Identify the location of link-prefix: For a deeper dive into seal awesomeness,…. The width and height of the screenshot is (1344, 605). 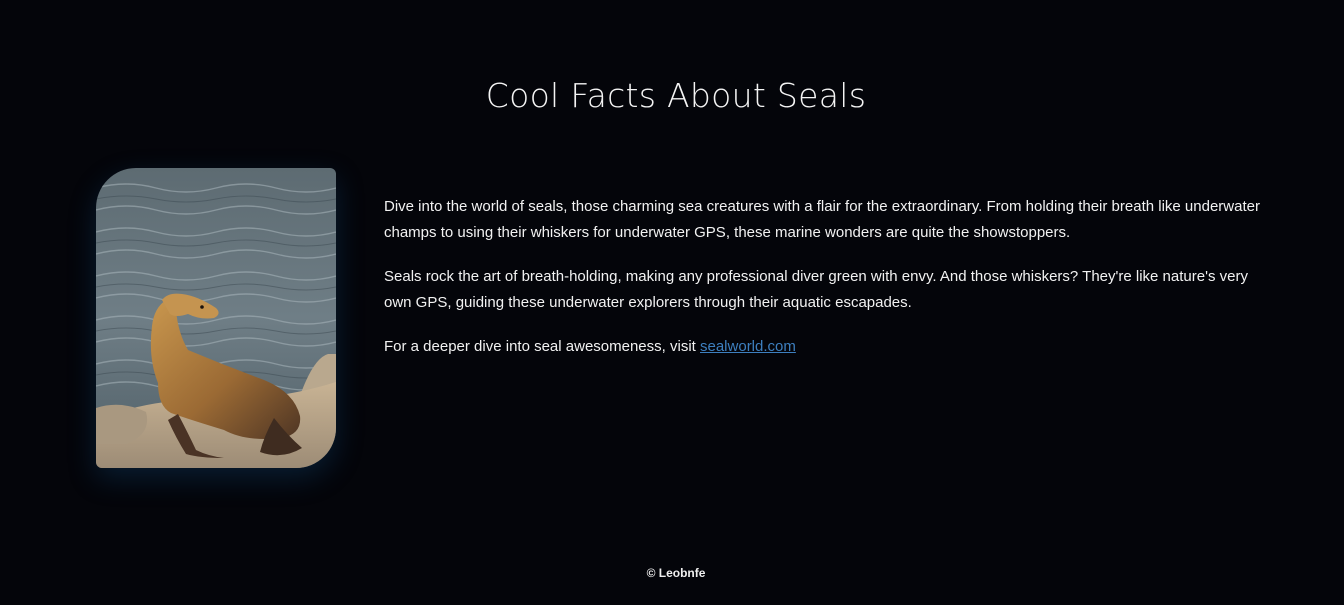
(542, 346).